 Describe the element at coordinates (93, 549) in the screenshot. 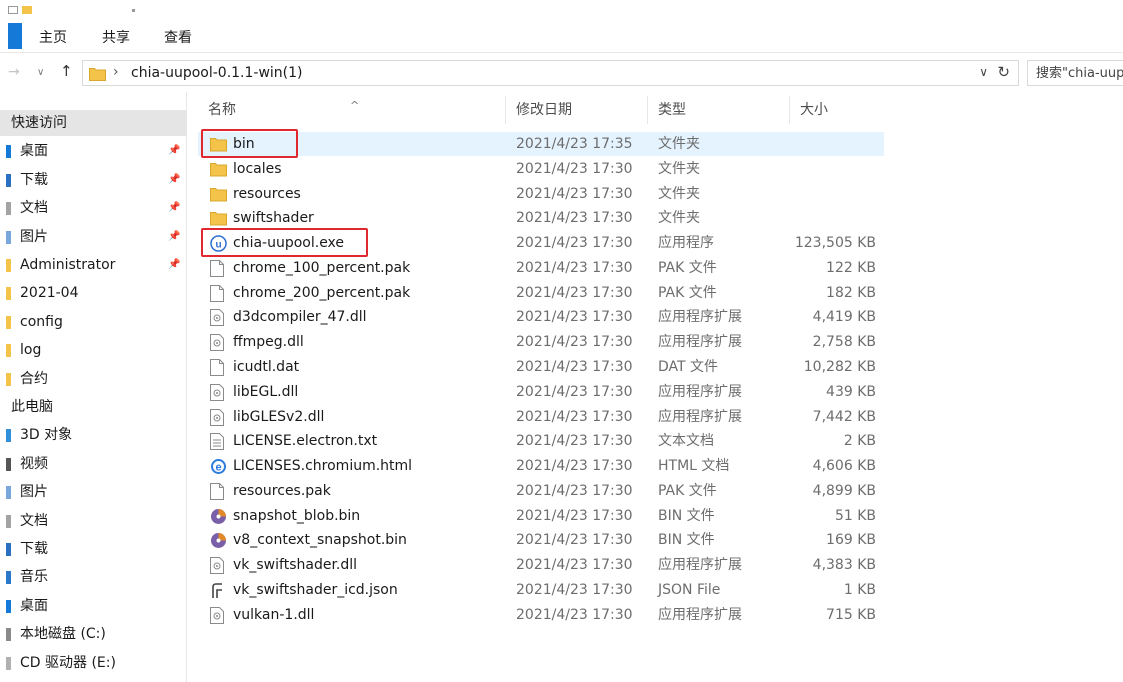

I see `nav-item: 下载` at that location.